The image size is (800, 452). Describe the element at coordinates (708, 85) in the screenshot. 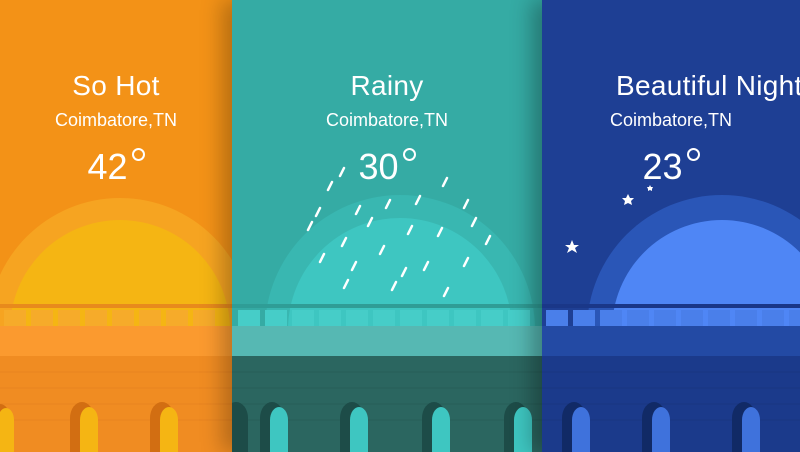

I see `weather-condition: Beautiful Night` at that location.